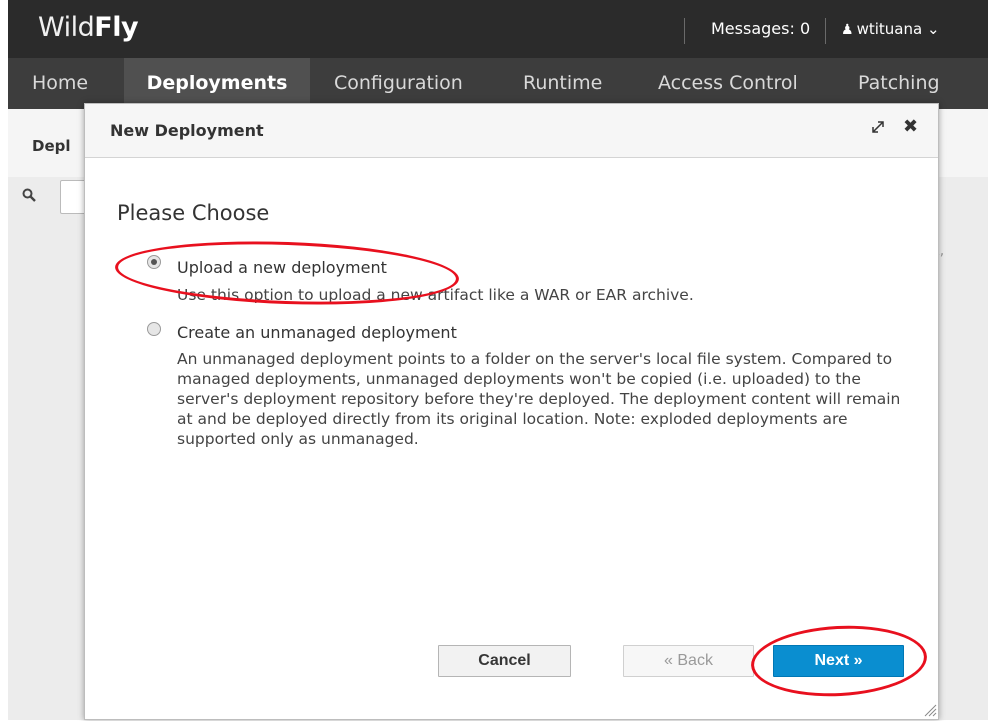 The image size is (988, 721). I want to click on left-panel, so click(46, 448).